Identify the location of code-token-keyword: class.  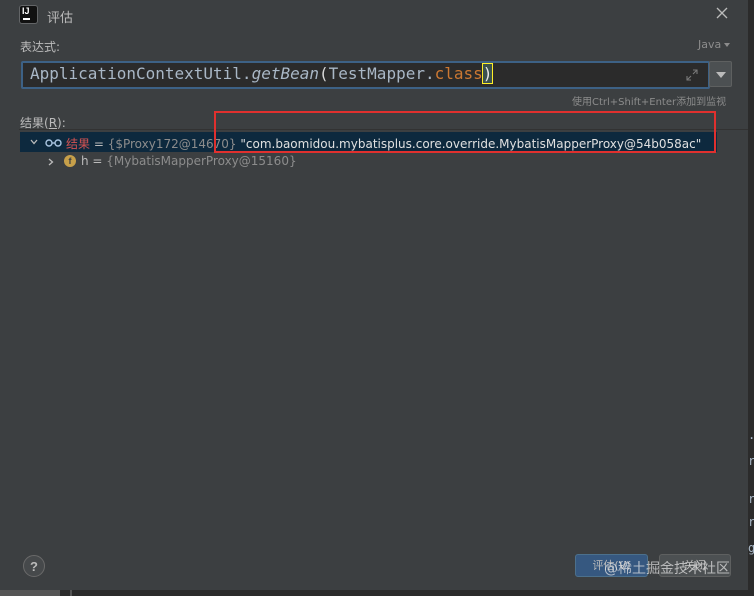
(458, 73).